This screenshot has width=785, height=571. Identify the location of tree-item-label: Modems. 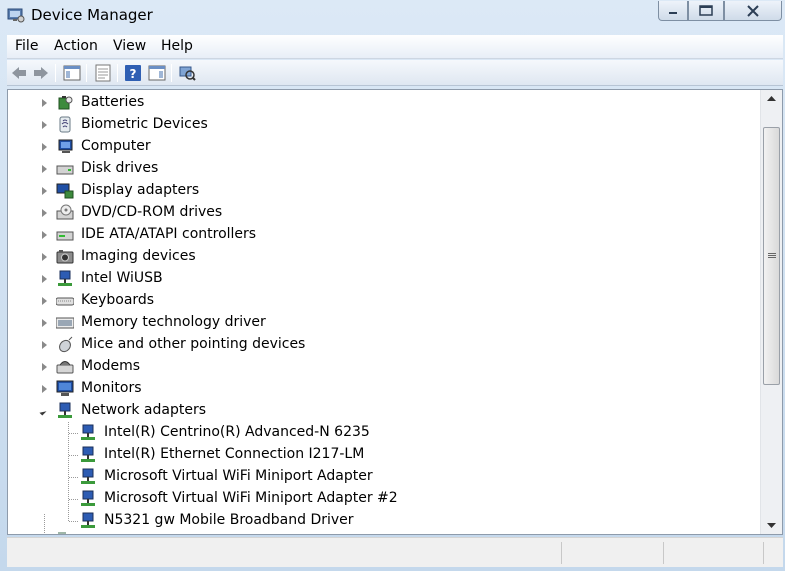
(111, 366).